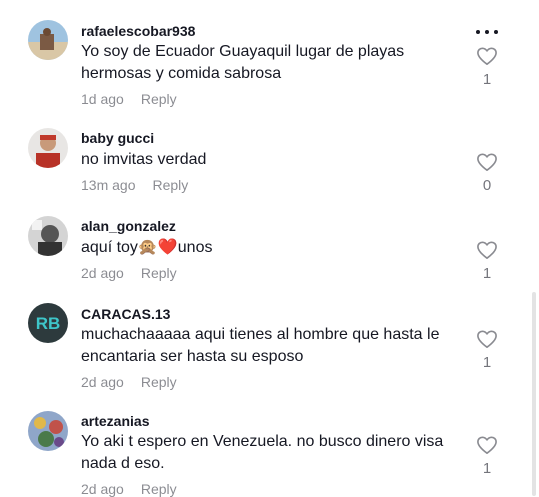 The width and height of the screenshot is (539, 497). What do you see at coordinates (144, 159) in the screenshot?
I see `comment-text: no imvitas verdad` at bounding box center [144, 159].